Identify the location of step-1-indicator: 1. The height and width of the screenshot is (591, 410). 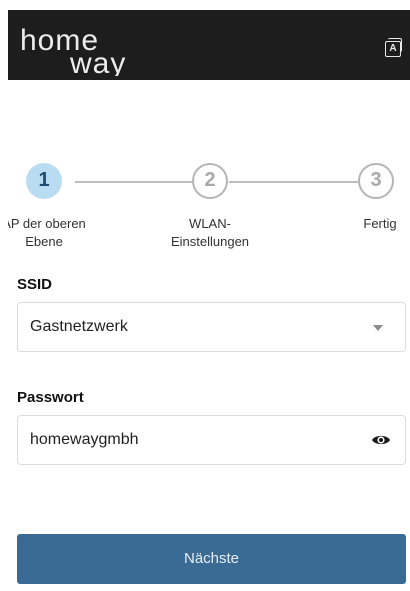
(44, 181).